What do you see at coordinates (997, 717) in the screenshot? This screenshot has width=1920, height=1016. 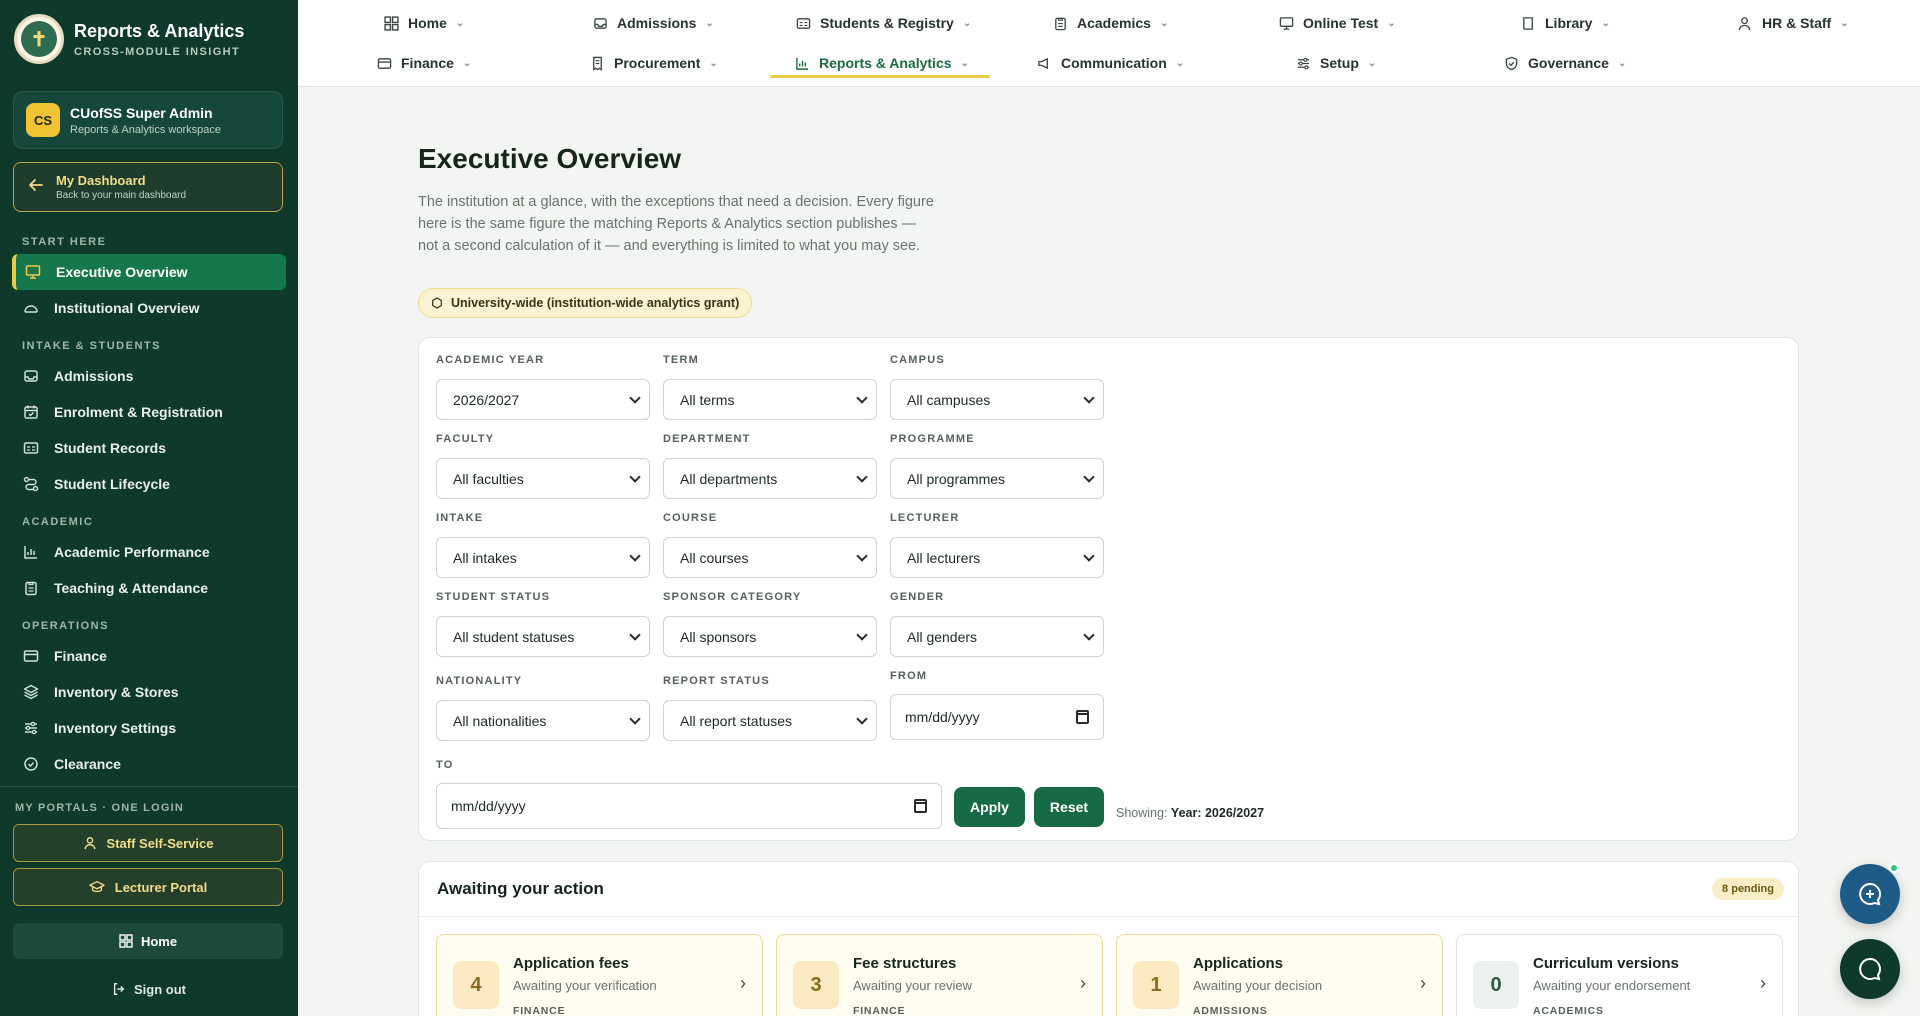 I see `from-date-input: mm/dd/yyyy` at bounding box center [997, 717].